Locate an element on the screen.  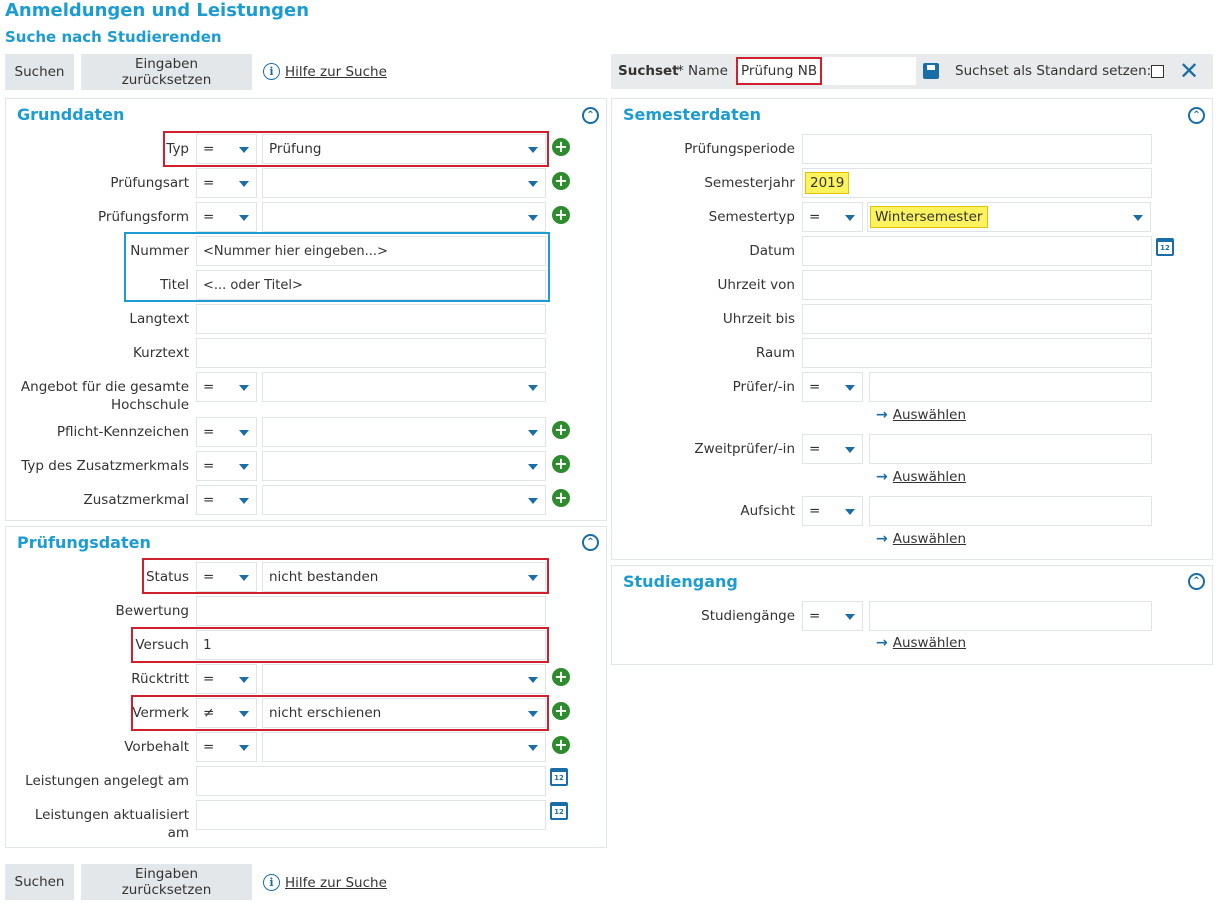
typ-select: Prüfung is located at coordinates (404, 149).